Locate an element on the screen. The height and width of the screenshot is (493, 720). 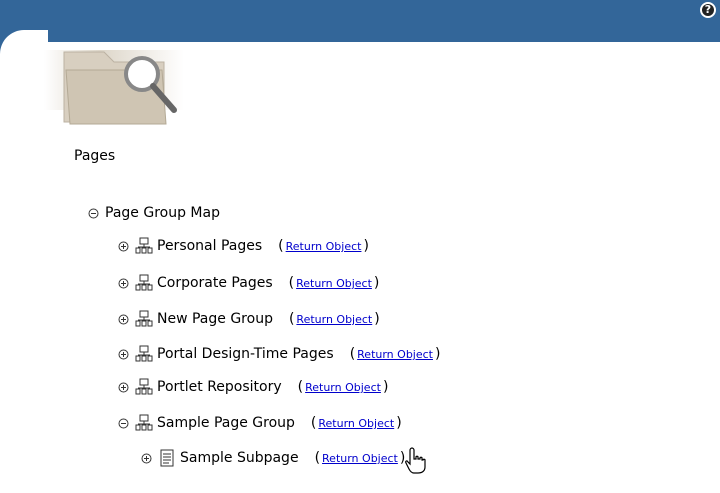
tree-root: Page Group Map is located at coordinates (154, 213).